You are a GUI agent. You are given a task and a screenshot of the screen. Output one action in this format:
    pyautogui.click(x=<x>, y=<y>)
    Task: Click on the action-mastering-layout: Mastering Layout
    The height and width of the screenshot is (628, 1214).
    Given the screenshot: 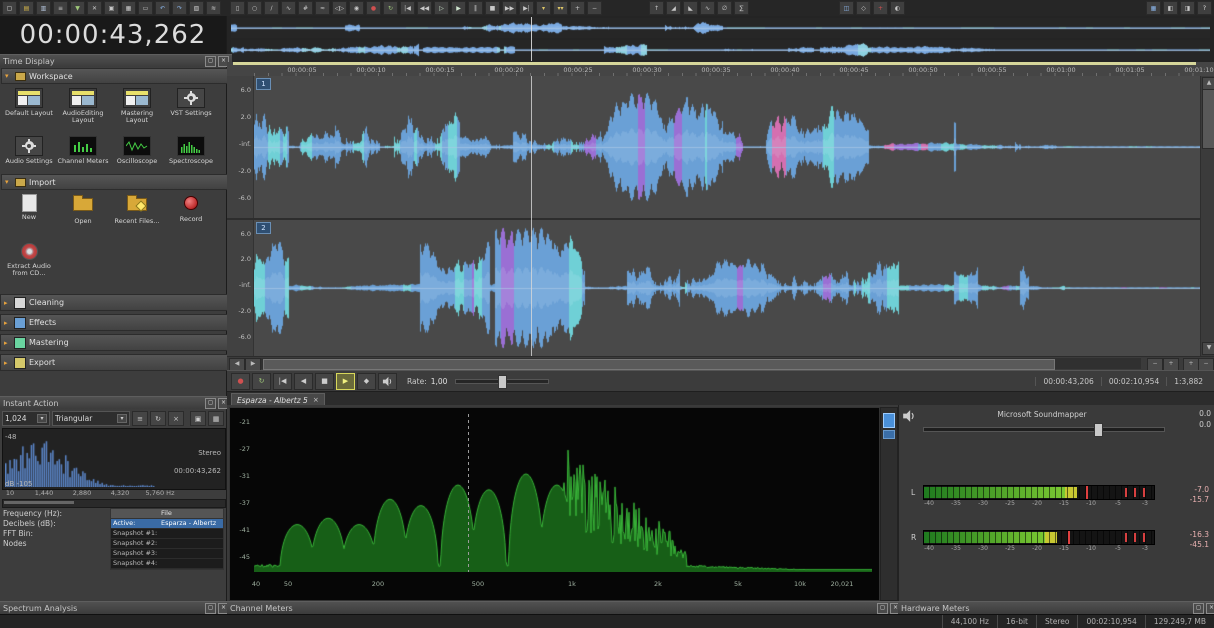 What is the action you would take?
    pyautogui.click(x=137, y=108)
    